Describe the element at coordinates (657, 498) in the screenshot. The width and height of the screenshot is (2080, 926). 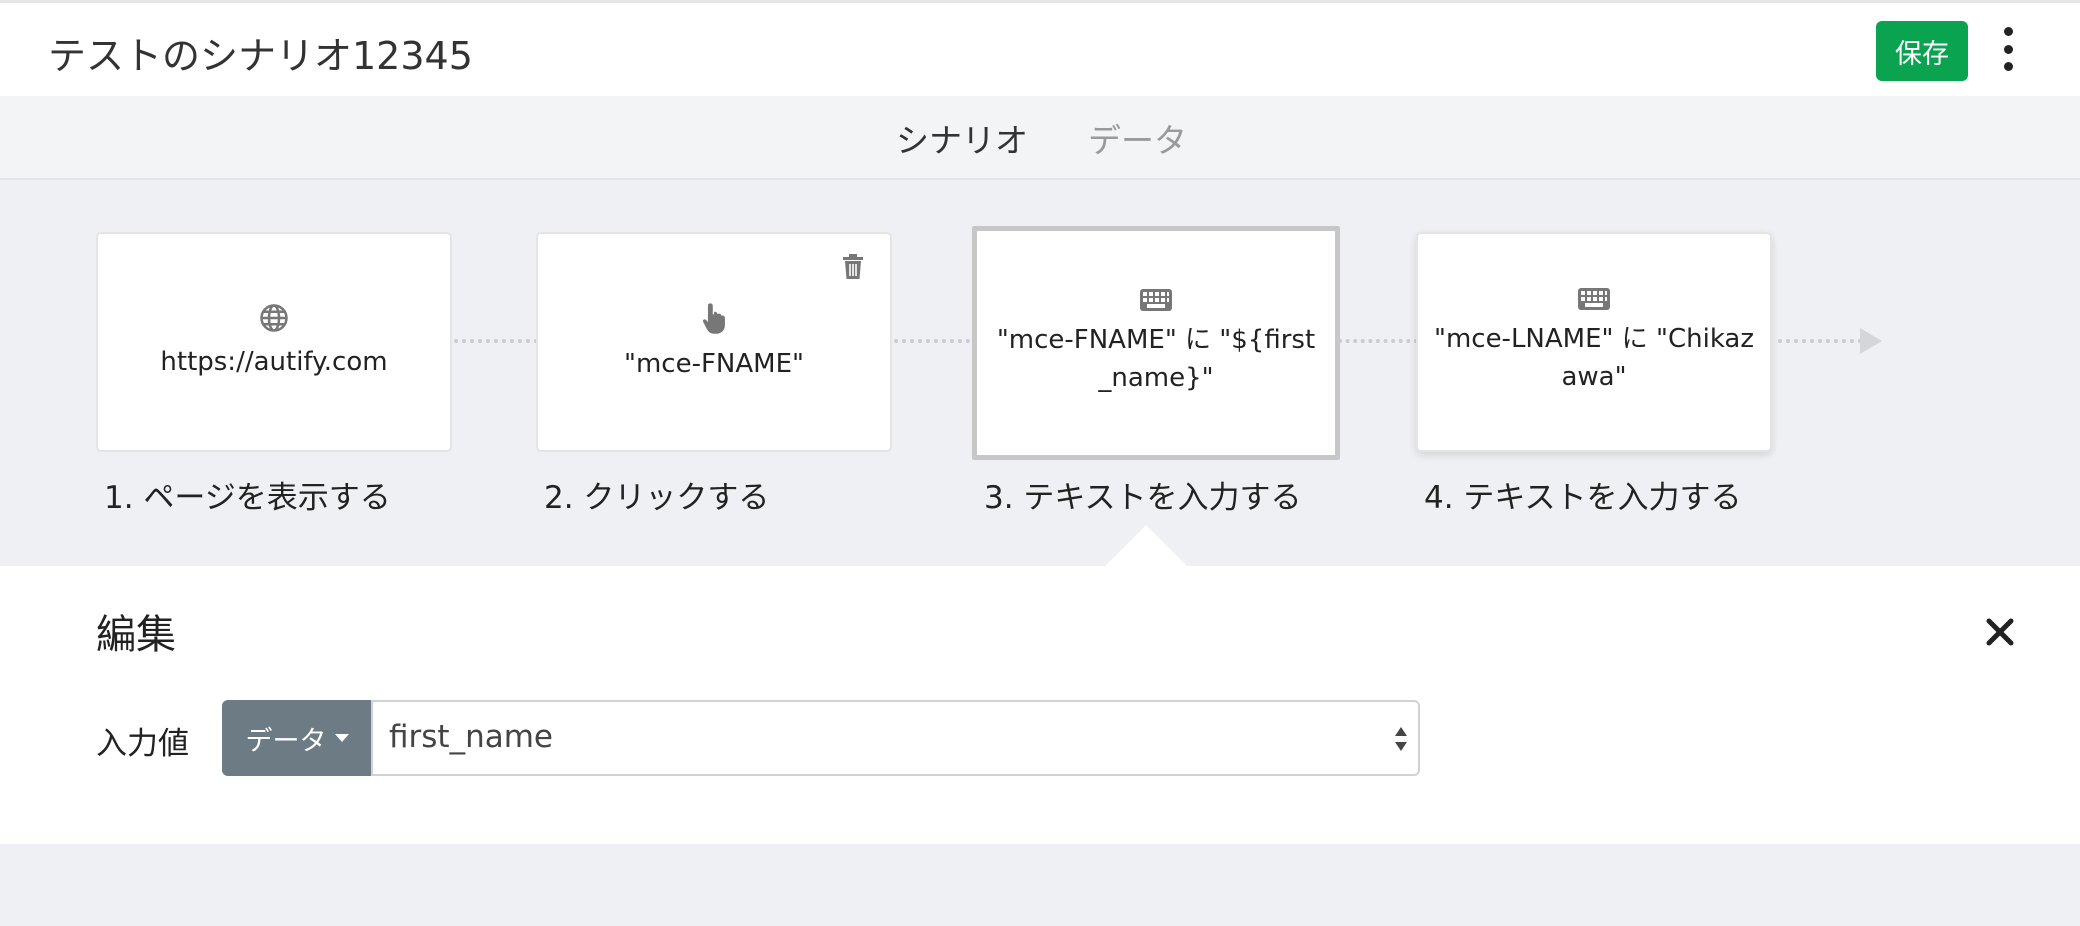
I see `step-label: 2. クリックする` at that location.